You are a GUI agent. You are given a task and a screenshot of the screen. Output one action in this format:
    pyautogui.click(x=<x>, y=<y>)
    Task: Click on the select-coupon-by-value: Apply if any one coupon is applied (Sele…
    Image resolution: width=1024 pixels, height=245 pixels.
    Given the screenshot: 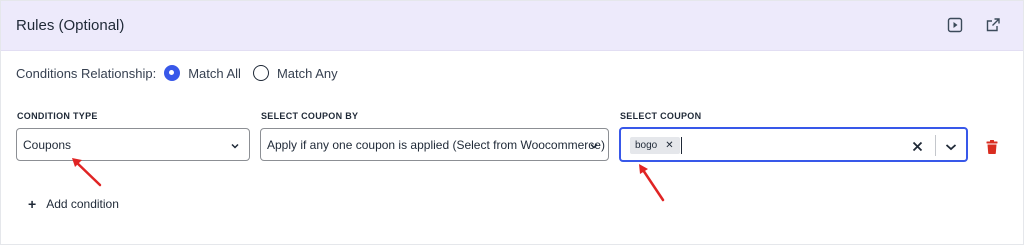 What is the action you would take?
    pyautogui.click(x=436, y=144)
    